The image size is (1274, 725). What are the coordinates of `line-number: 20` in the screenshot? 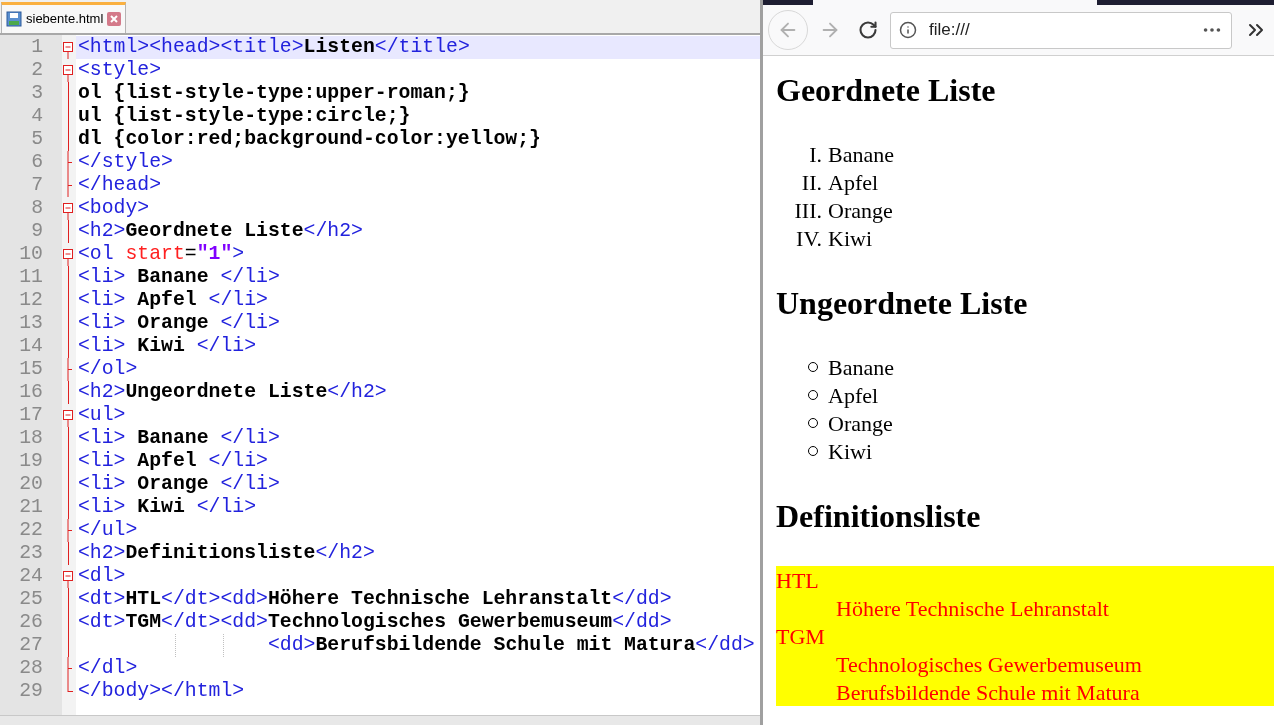 It's located at (31, 484).